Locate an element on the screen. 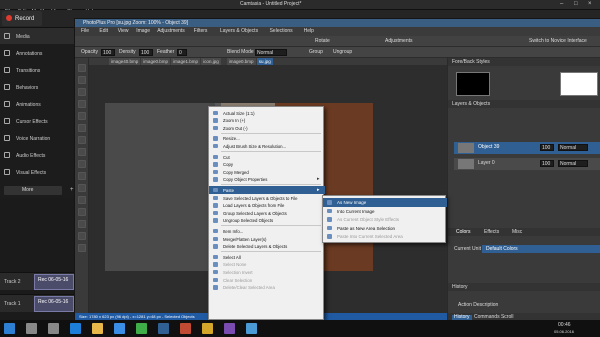 The height and width of the screenshot is (337, 600). camtasia-icon is located at coordinates (141, 328).